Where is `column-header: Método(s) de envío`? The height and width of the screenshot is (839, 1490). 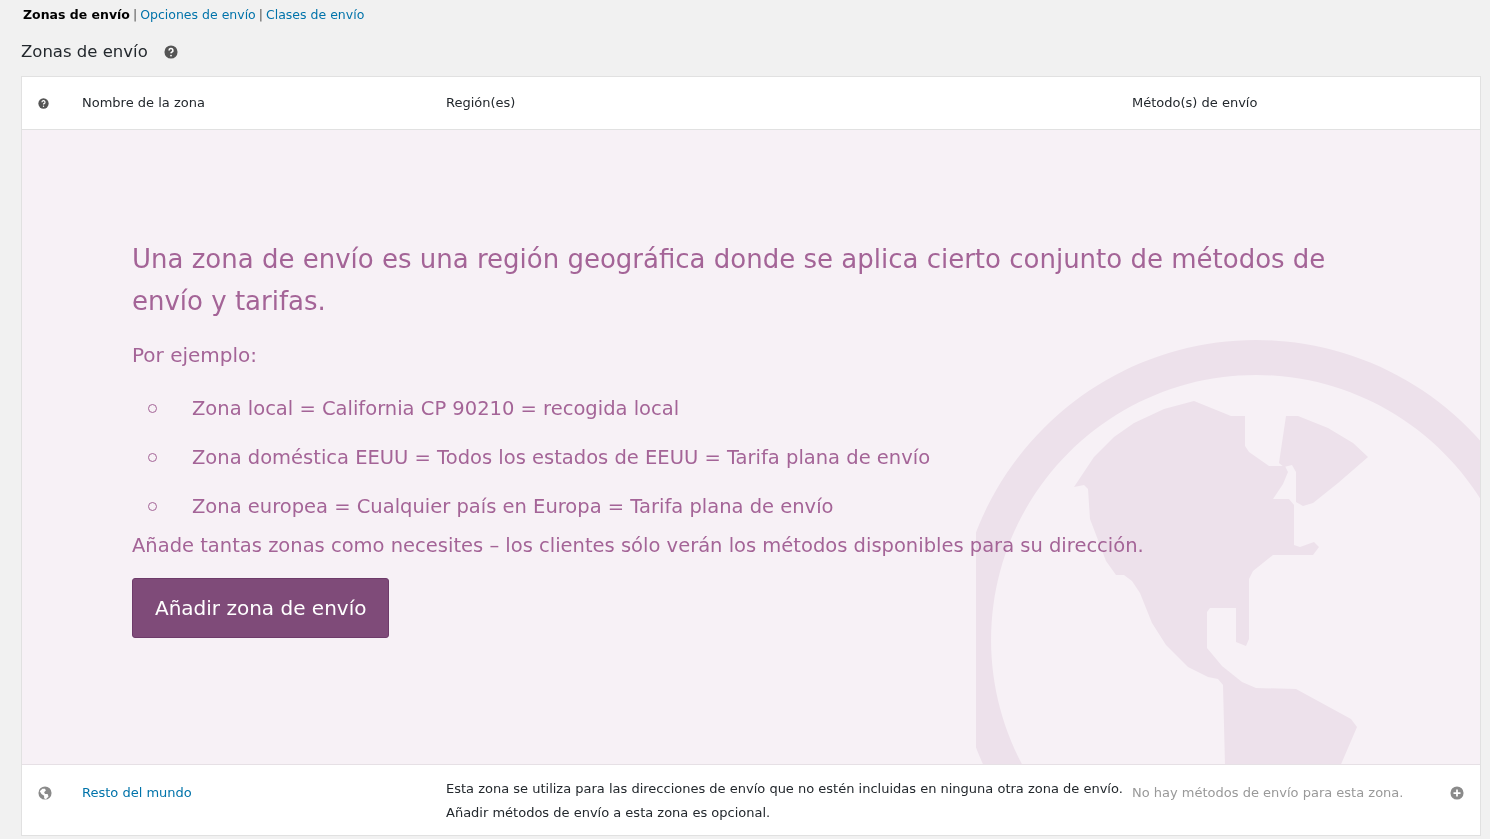
column-header: Método(s) de envío is located at coordinates (1195, 103).